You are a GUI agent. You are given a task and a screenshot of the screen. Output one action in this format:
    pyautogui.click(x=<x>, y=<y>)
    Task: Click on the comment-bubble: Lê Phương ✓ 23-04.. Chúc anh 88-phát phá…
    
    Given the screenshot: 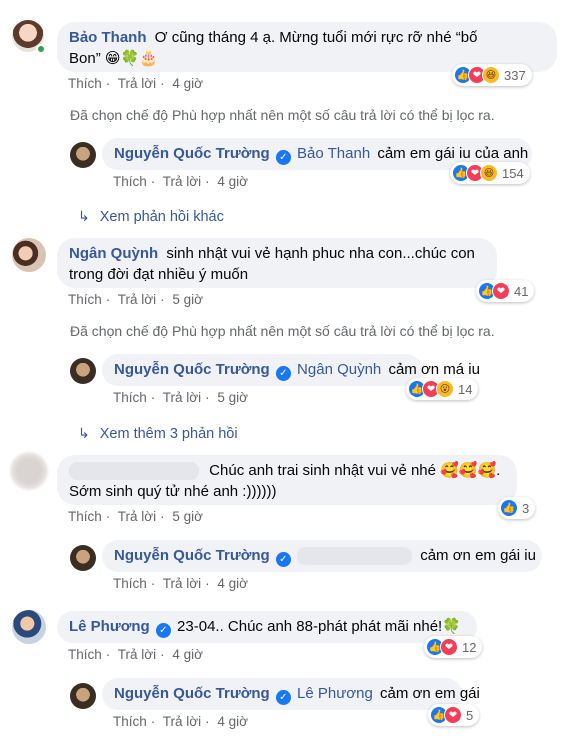 What is the action you would take?
    pyautogui.click(x=267, y=627)
    